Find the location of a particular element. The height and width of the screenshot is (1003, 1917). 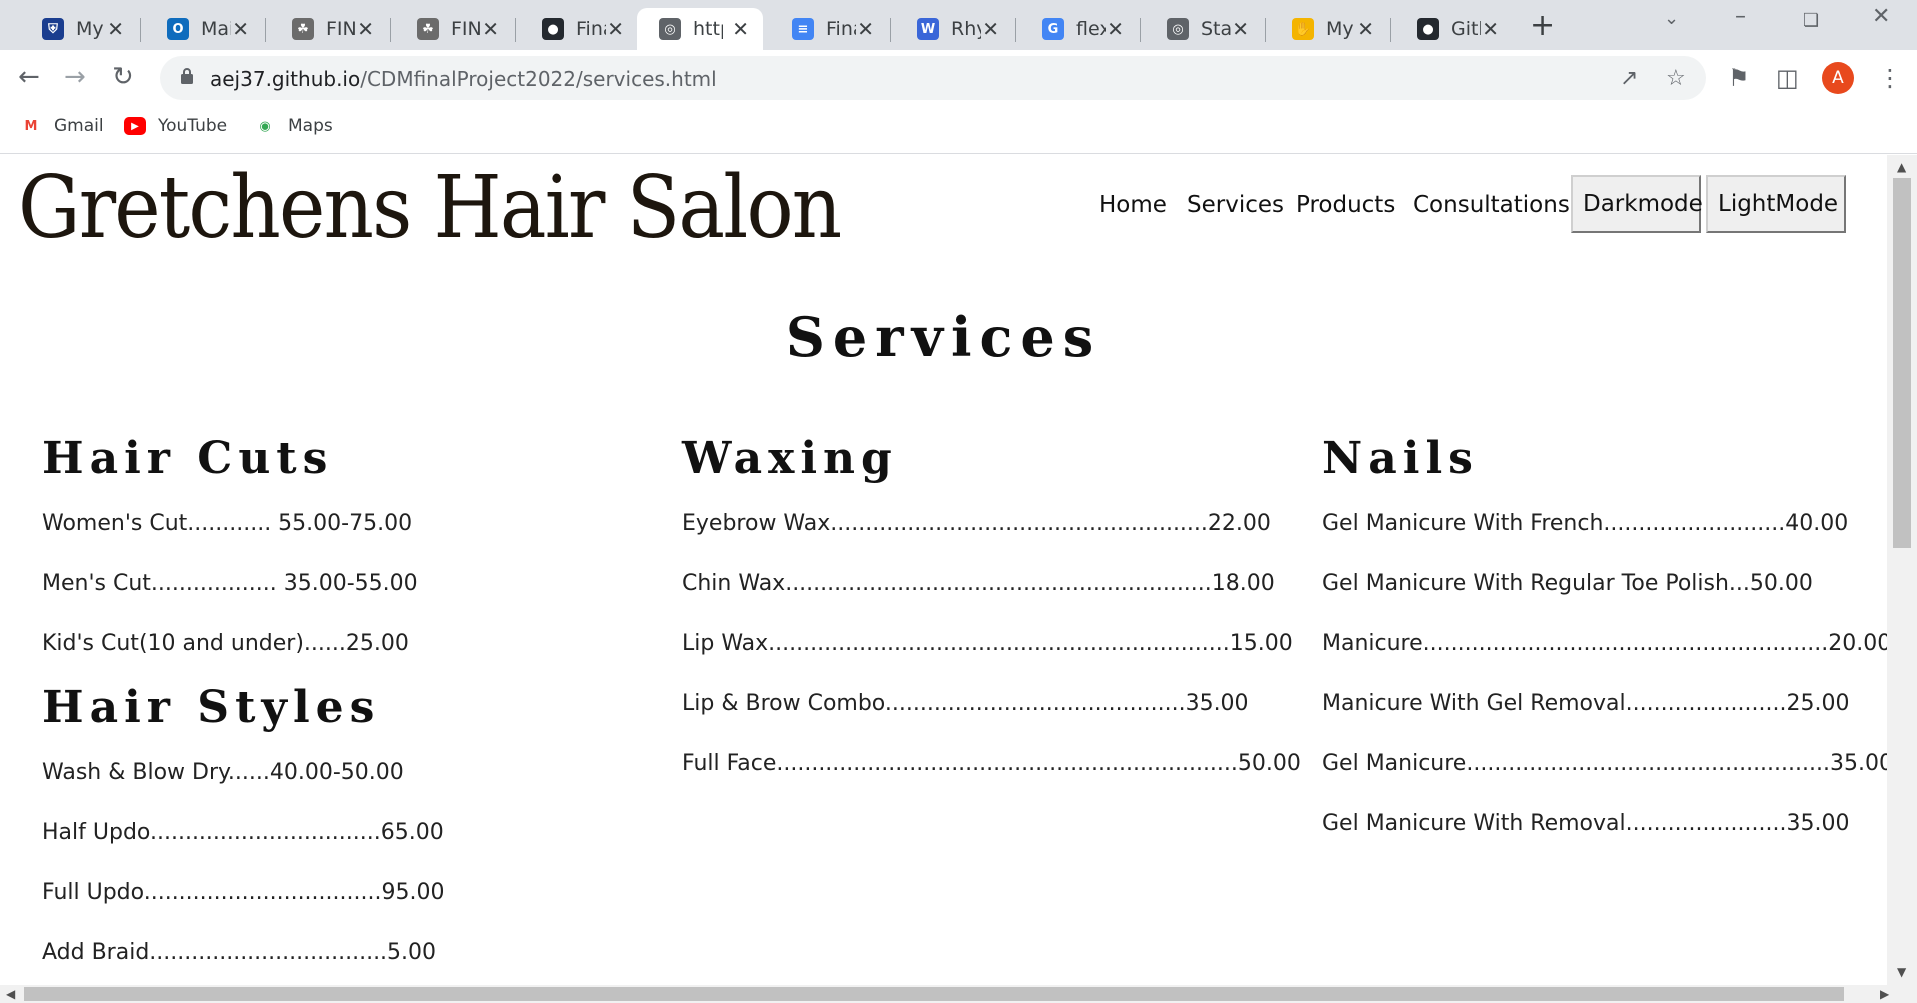

browser-tab: ● Gith✕ is located at coordinates (1454, 29).